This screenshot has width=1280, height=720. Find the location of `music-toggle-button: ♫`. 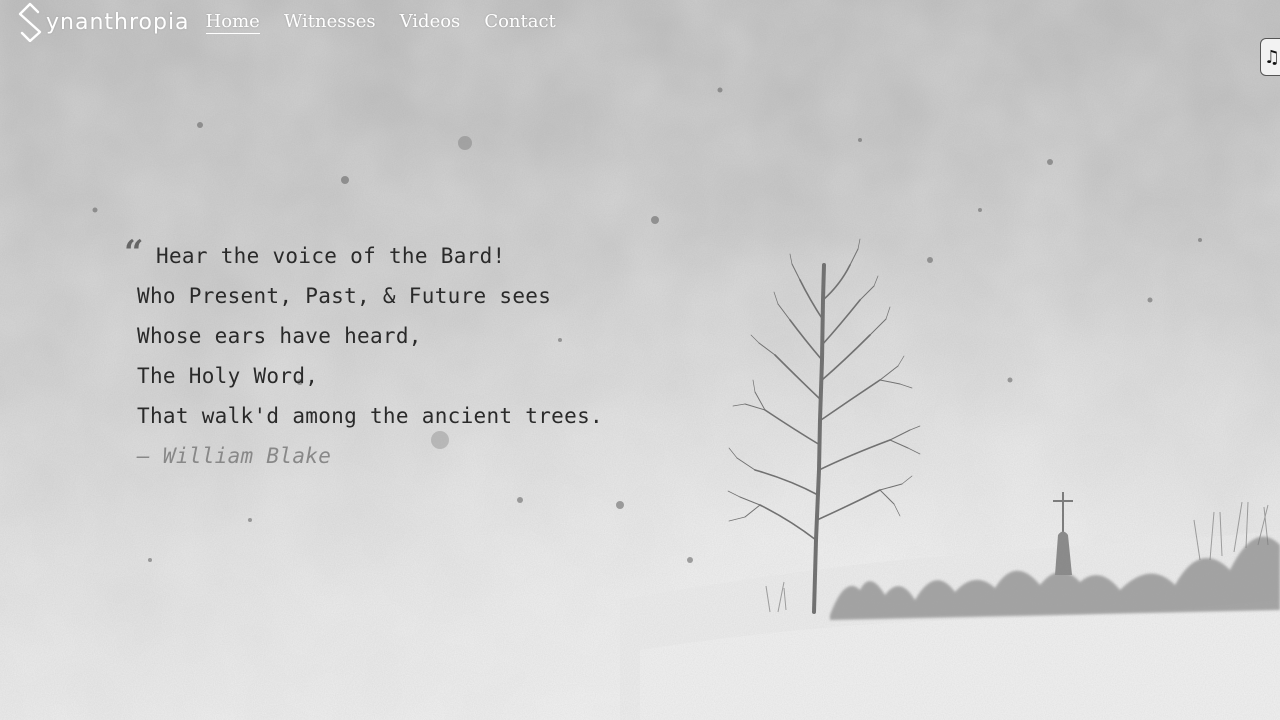

music-toggle-button: ♫ is located at coordinates (1270, 57).